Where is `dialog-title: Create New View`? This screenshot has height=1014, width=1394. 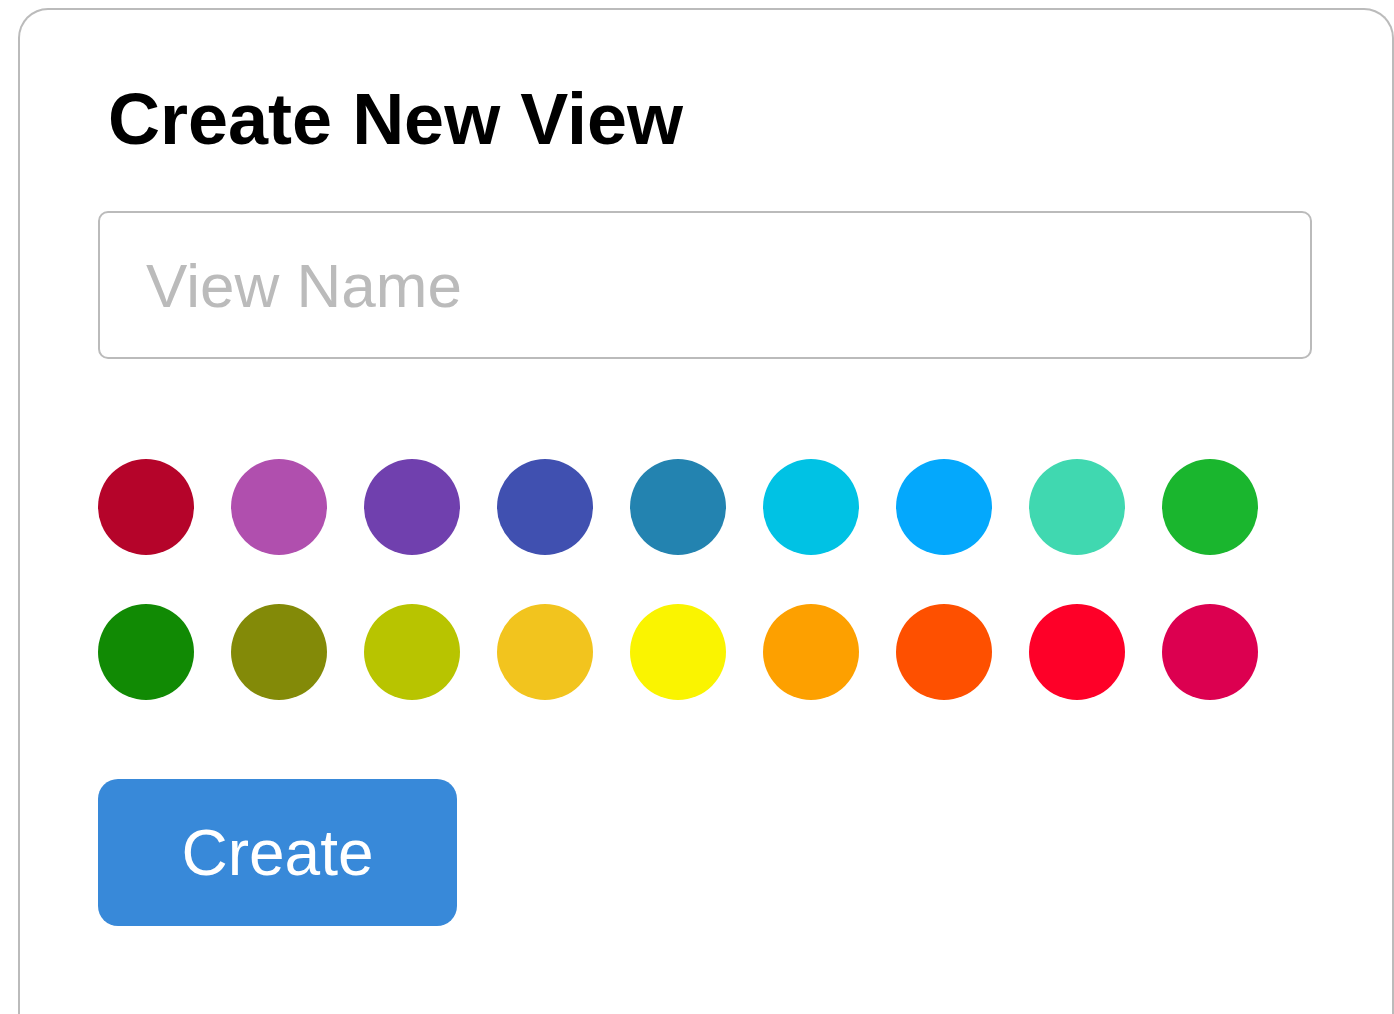
dialog-title: Create New View is located at coordinates (396, 120).